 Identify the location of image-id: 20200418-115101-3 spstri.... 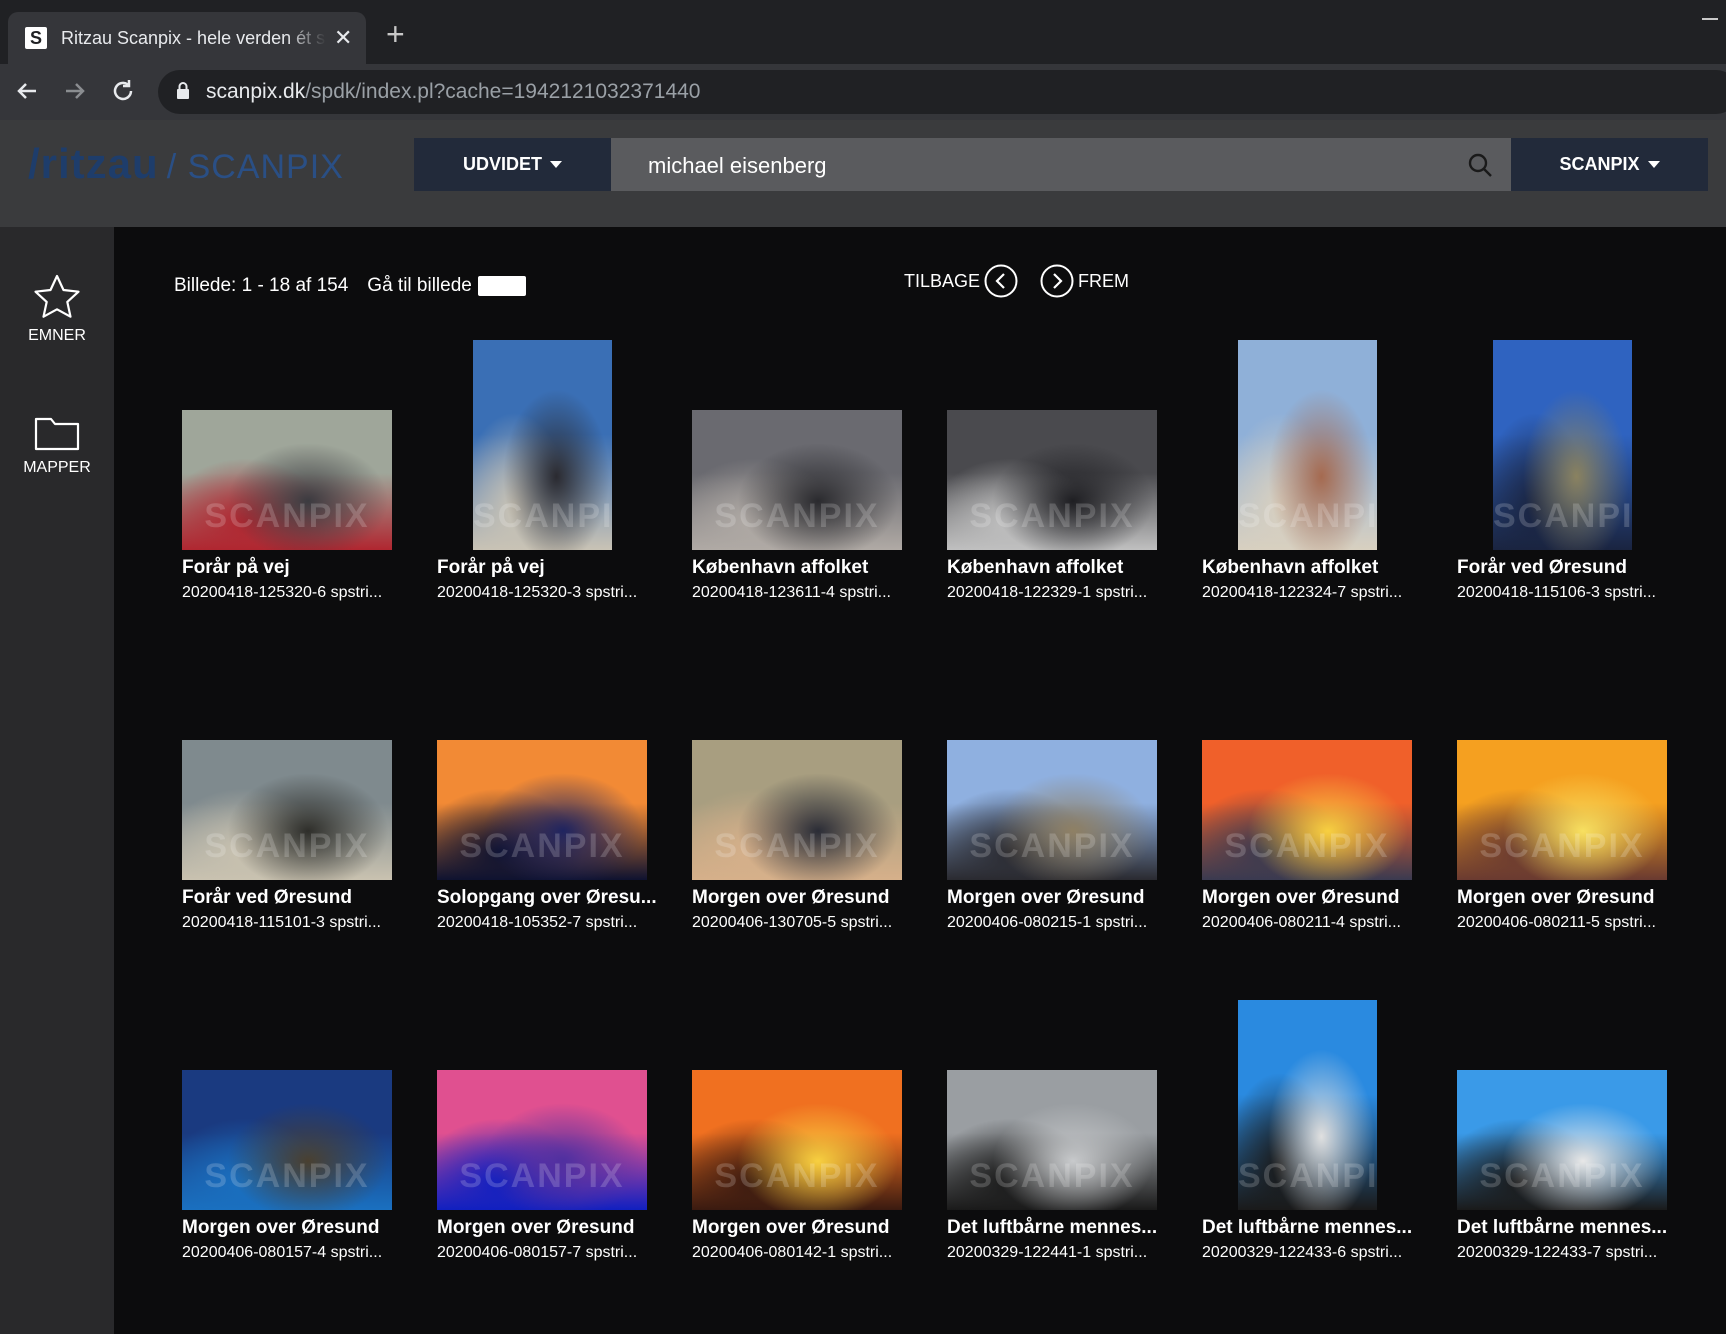
(281, 922).